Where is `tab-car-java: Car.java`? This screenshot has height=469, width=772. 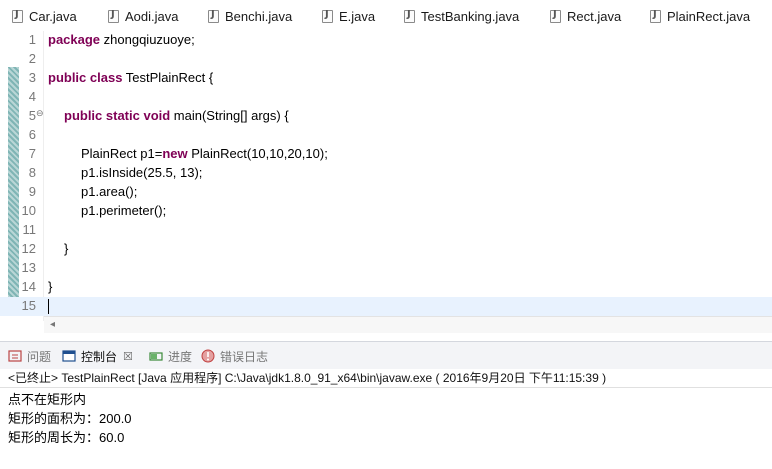
tab-car-java: Car.java is located at coordinates (44, 16).